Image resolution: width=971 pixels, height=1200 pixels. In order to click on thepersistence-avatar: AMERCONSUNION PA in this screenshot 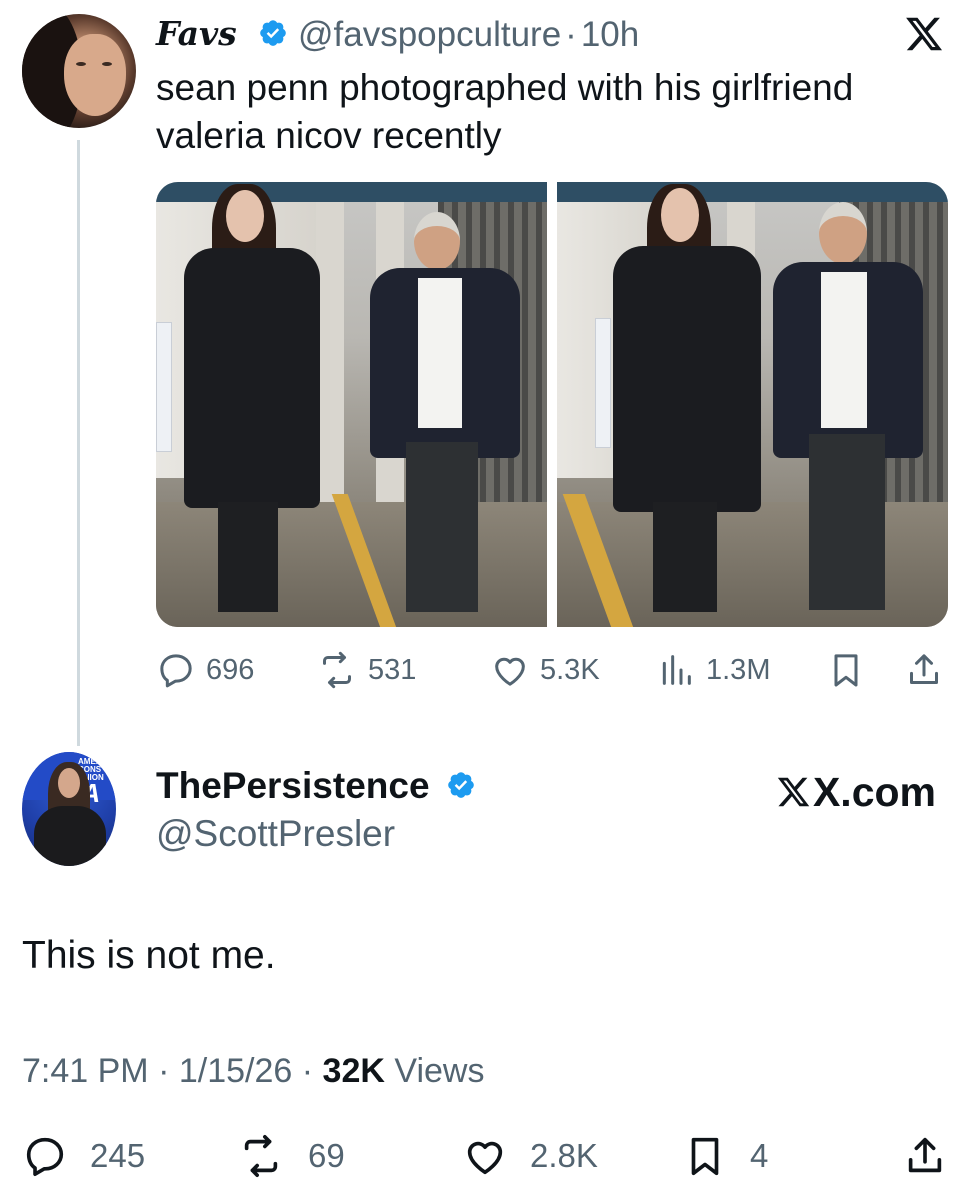, I will do `click(69, 809)`.